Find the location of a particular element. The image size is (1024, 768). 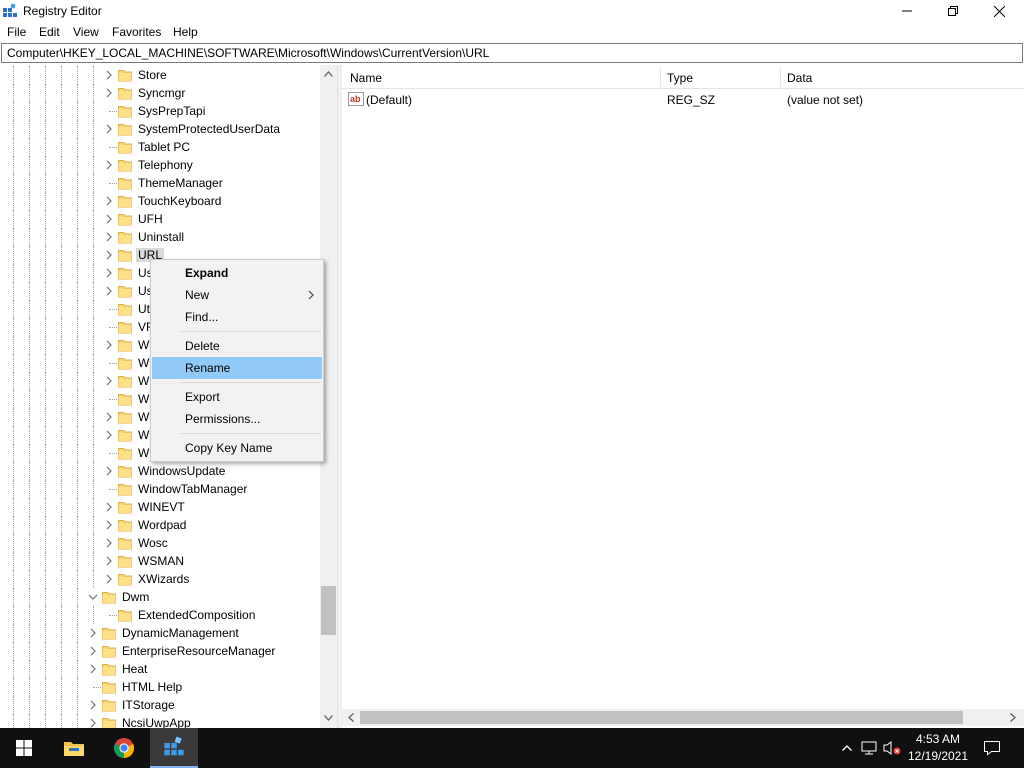

tree-item: TouchKeyboard is located at coordinates (160, 201).